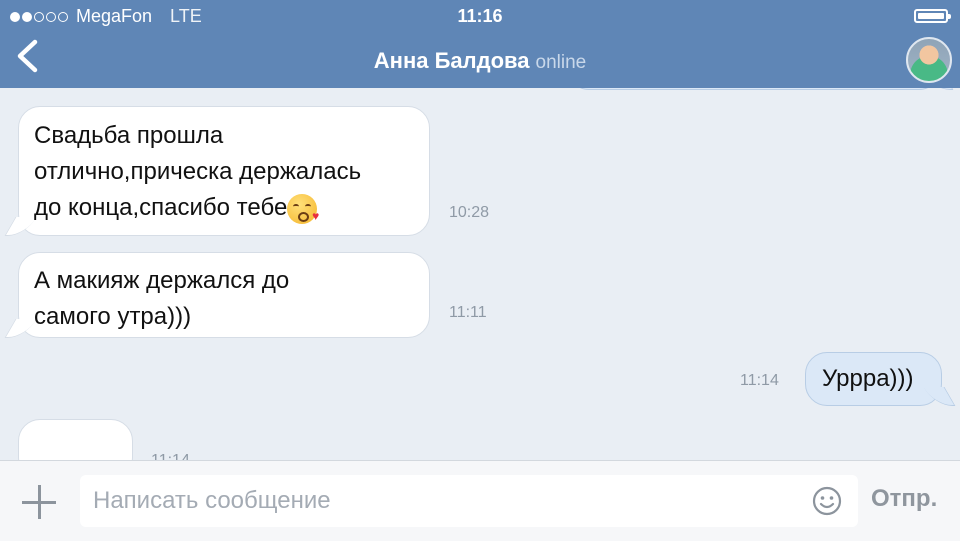  Describe the element at coordinates (904, 499) in the screenshot. I see `send-button: Отпр.` at that location.